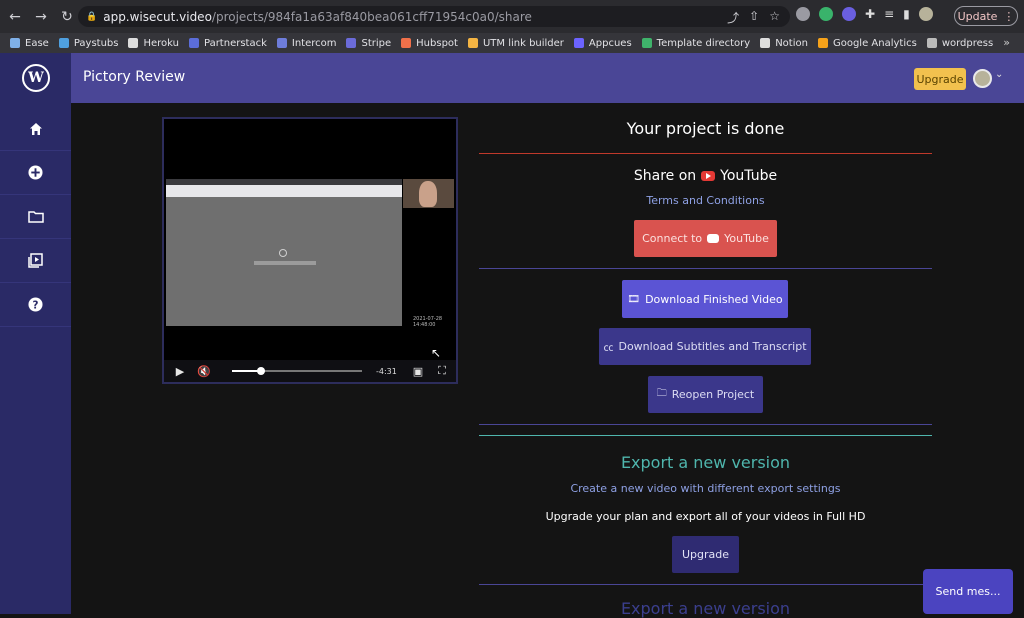 This screenshot has height=618, width=1024. I want to click on spinner-icon, so click(283, 253).